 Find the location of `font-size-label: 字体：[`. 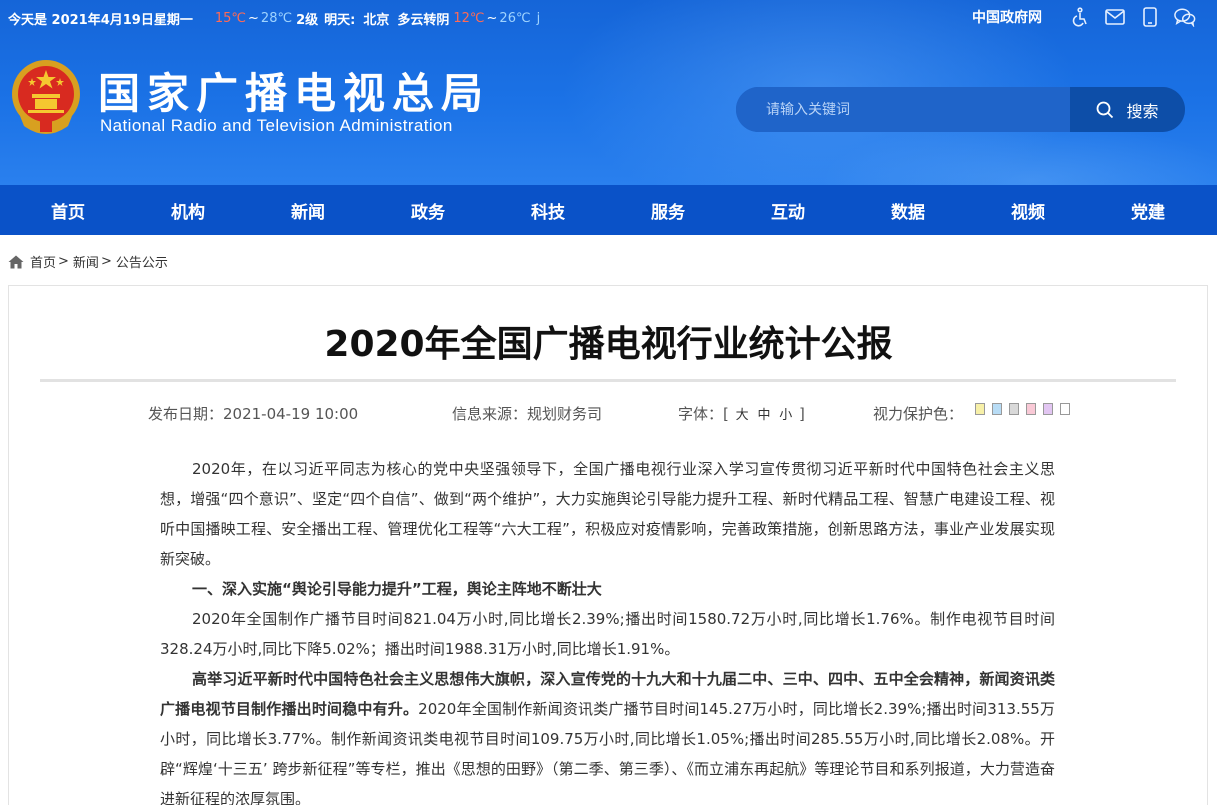

font-size-label: 字体：[ is located at coordinates (703, 414).